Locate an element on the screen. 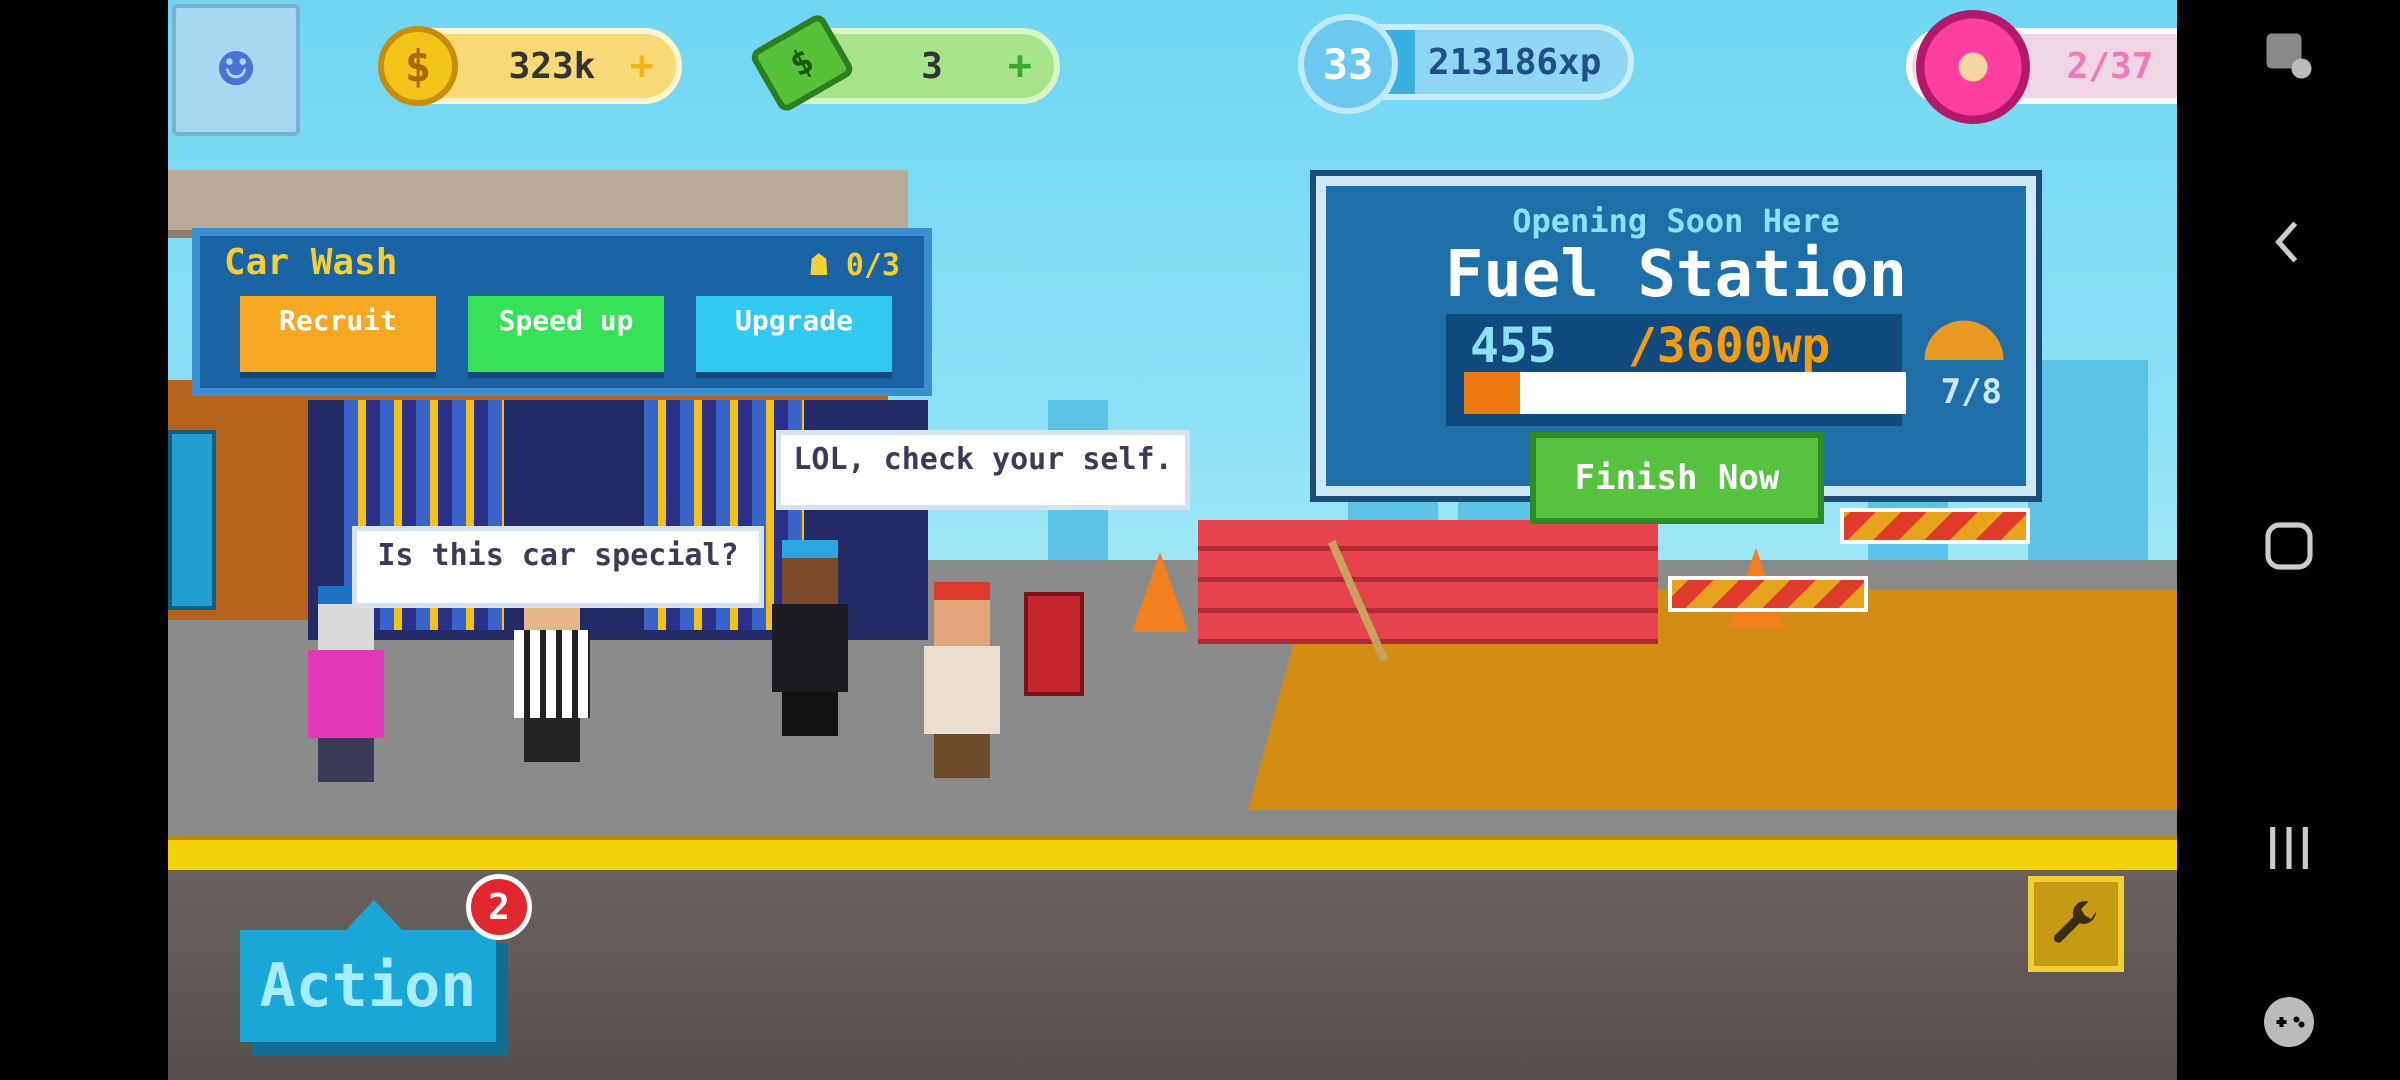 This screenshot has height=1080, width=2400. work-points-progress-bar is located at coordinates (1685, 393).